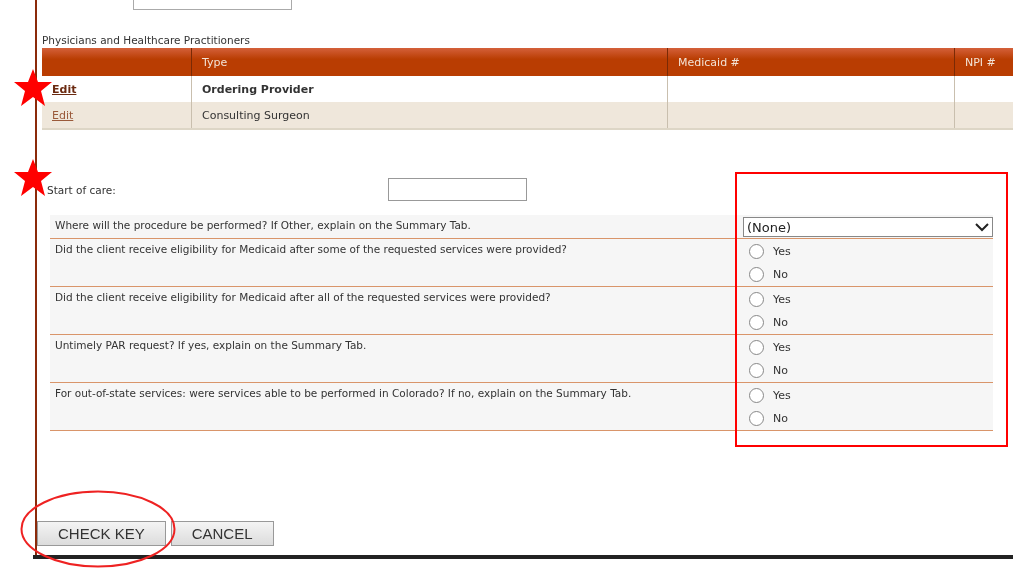 The height and width of the screenshot is (575, 1013). I want to click on question-text: Untimely PAR request? If yes, explain on the Summary Tab., so click(211, 345).